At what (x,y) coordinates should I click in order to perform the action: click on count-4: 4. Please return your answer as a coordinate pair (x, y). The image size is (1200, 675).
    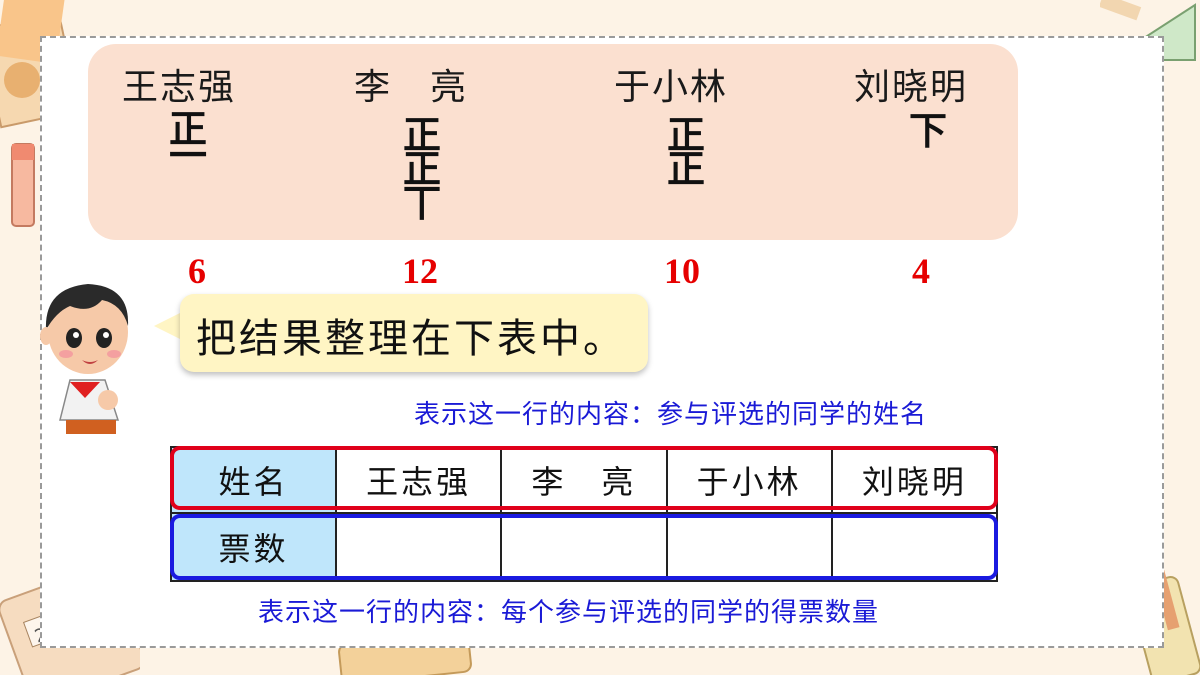
    Looking at the image, I should click on (921, 271).